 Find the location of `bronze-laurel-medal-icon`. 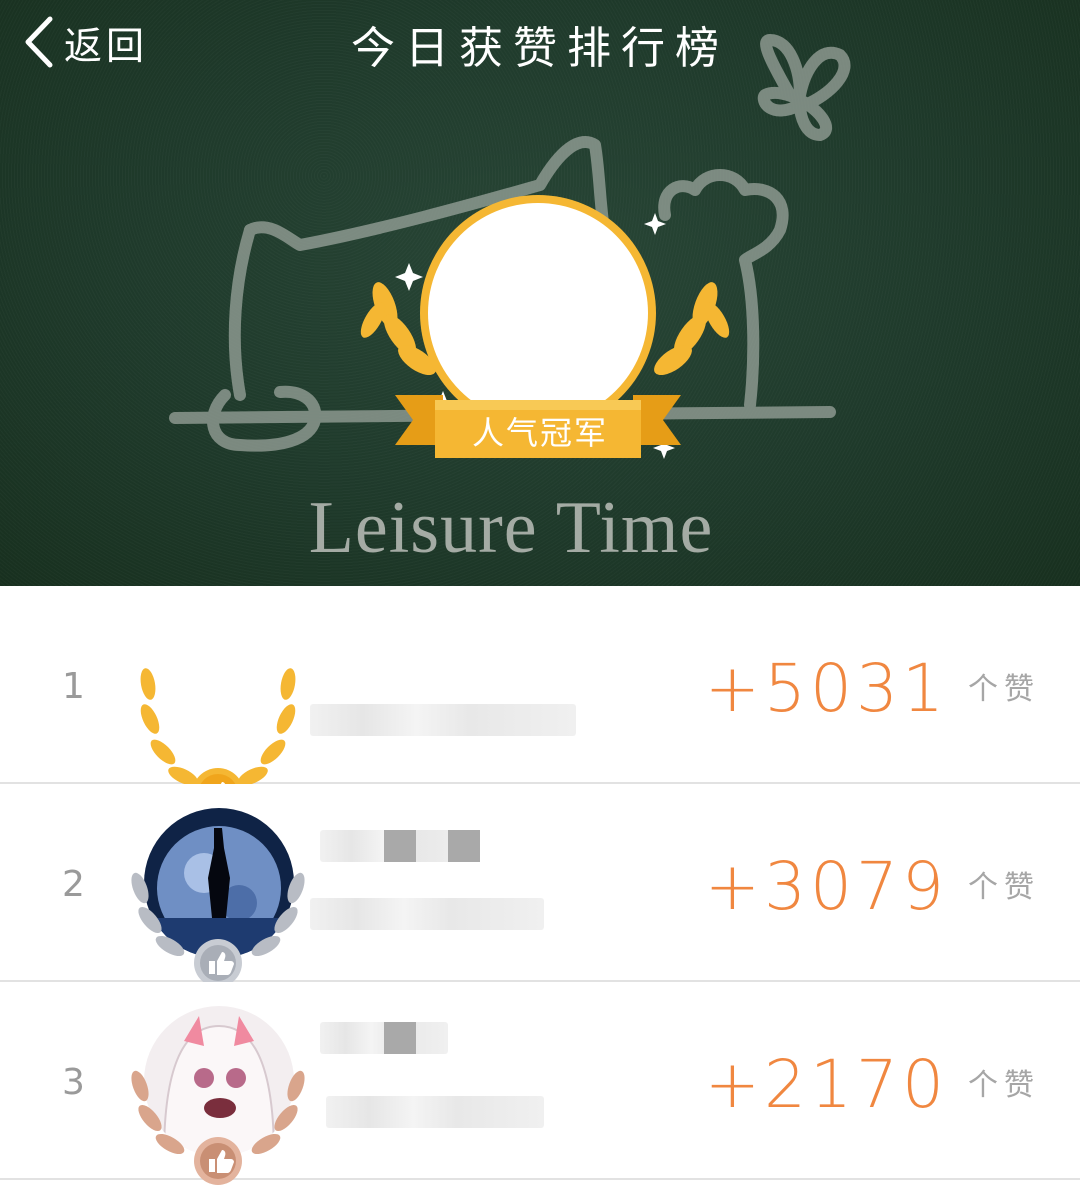

bronze-laurel-medal-icon is located at coordinates (218, 1127).